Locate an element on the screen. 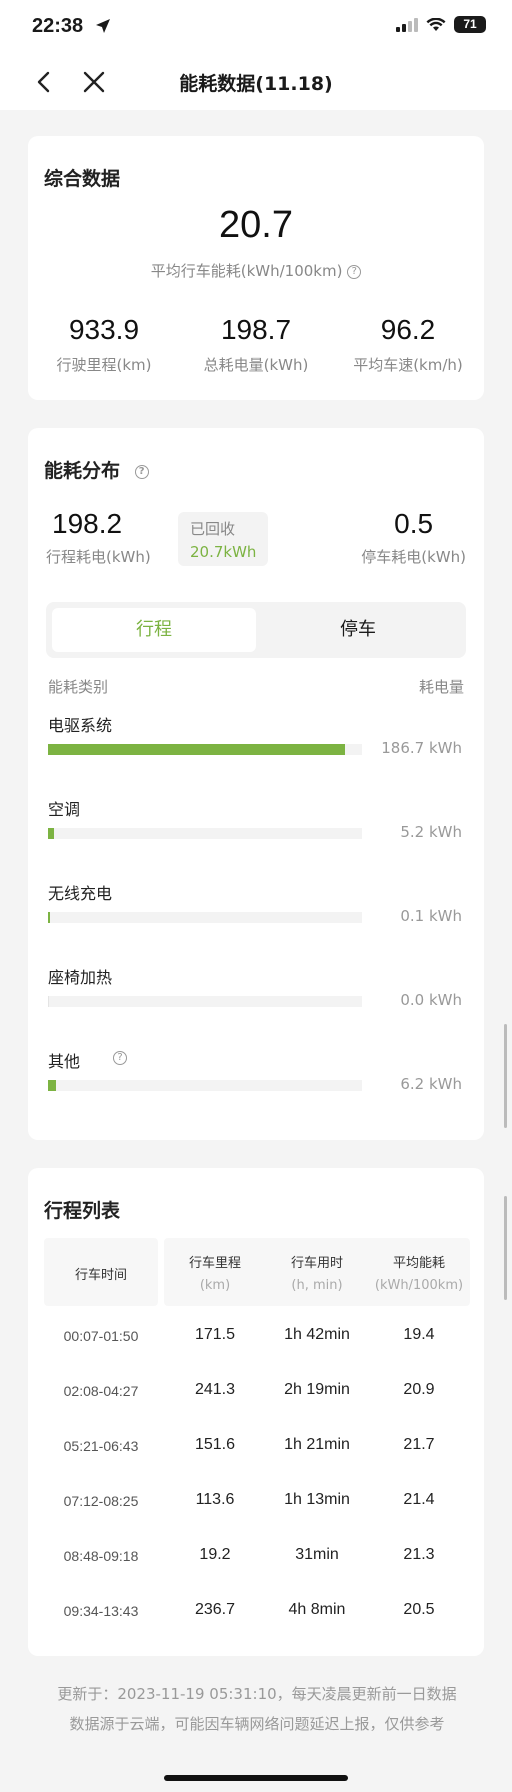  recycled-energy-badge: 已回收 20.7kWh is located at coordinates (223, 539).